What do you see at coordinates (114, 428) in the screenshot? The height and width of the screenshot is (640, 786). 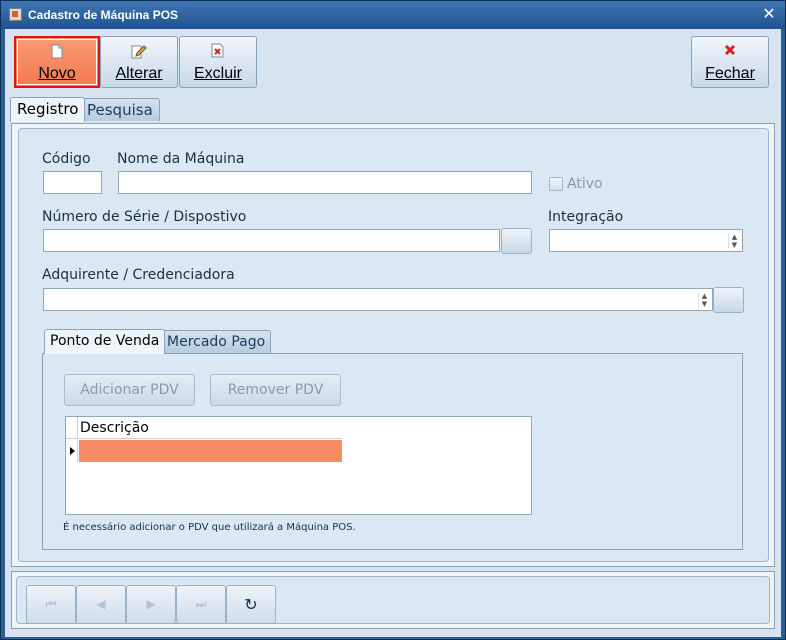 I see `descricao-column: Descrição` at bounding box center [114, 428].